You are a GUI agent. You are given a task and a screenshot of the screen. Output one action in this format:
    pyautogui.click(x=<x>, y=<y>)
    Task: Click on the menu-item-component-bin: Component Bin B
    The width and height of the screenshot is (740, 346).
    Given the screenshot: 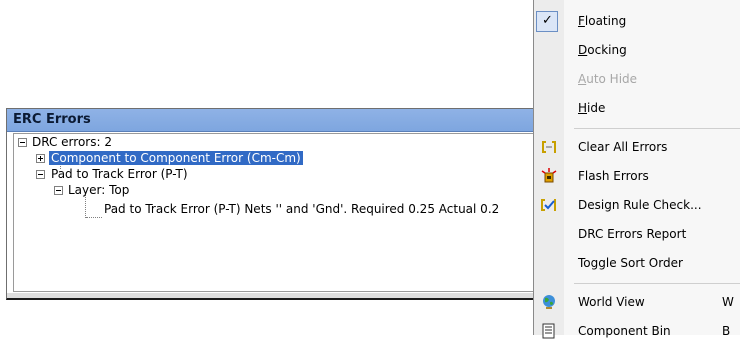 What is the action you would take?
    pyautogui.click(x=637, y=331)
    